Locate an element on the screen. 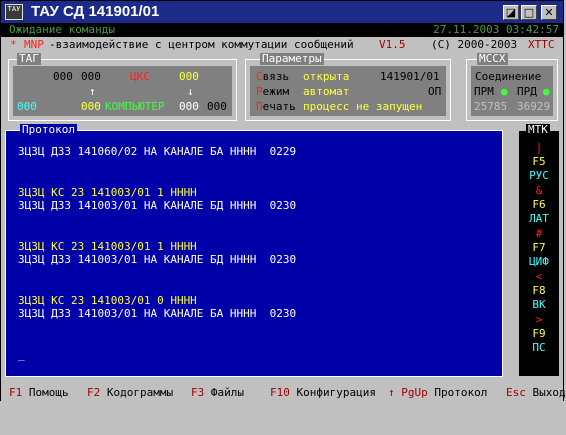 This screenshot has height=435, width=566. mtk-label: ЦИФ is located at coordinates (539, 262).